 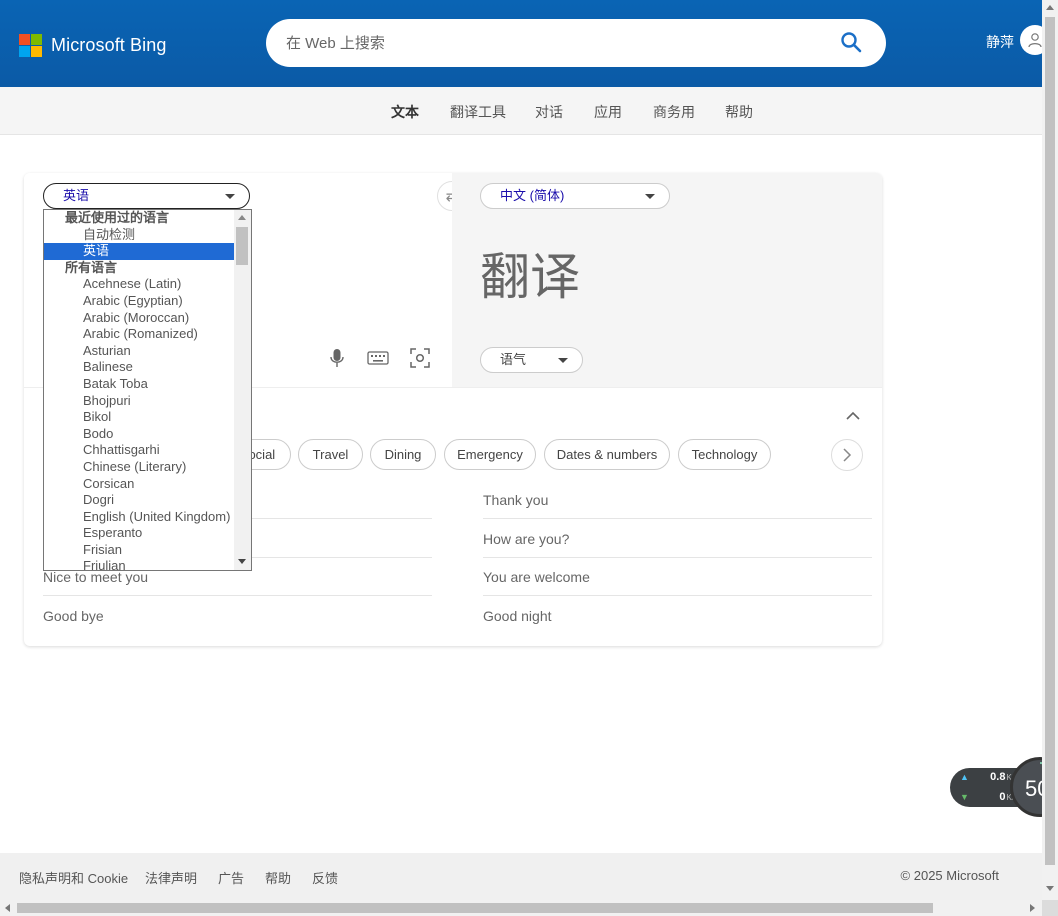 What do you see at coordinates (139, 284) in the screenshot?
I see `language-option: Acehnese (Latin)` at bounding box center [139, 284].